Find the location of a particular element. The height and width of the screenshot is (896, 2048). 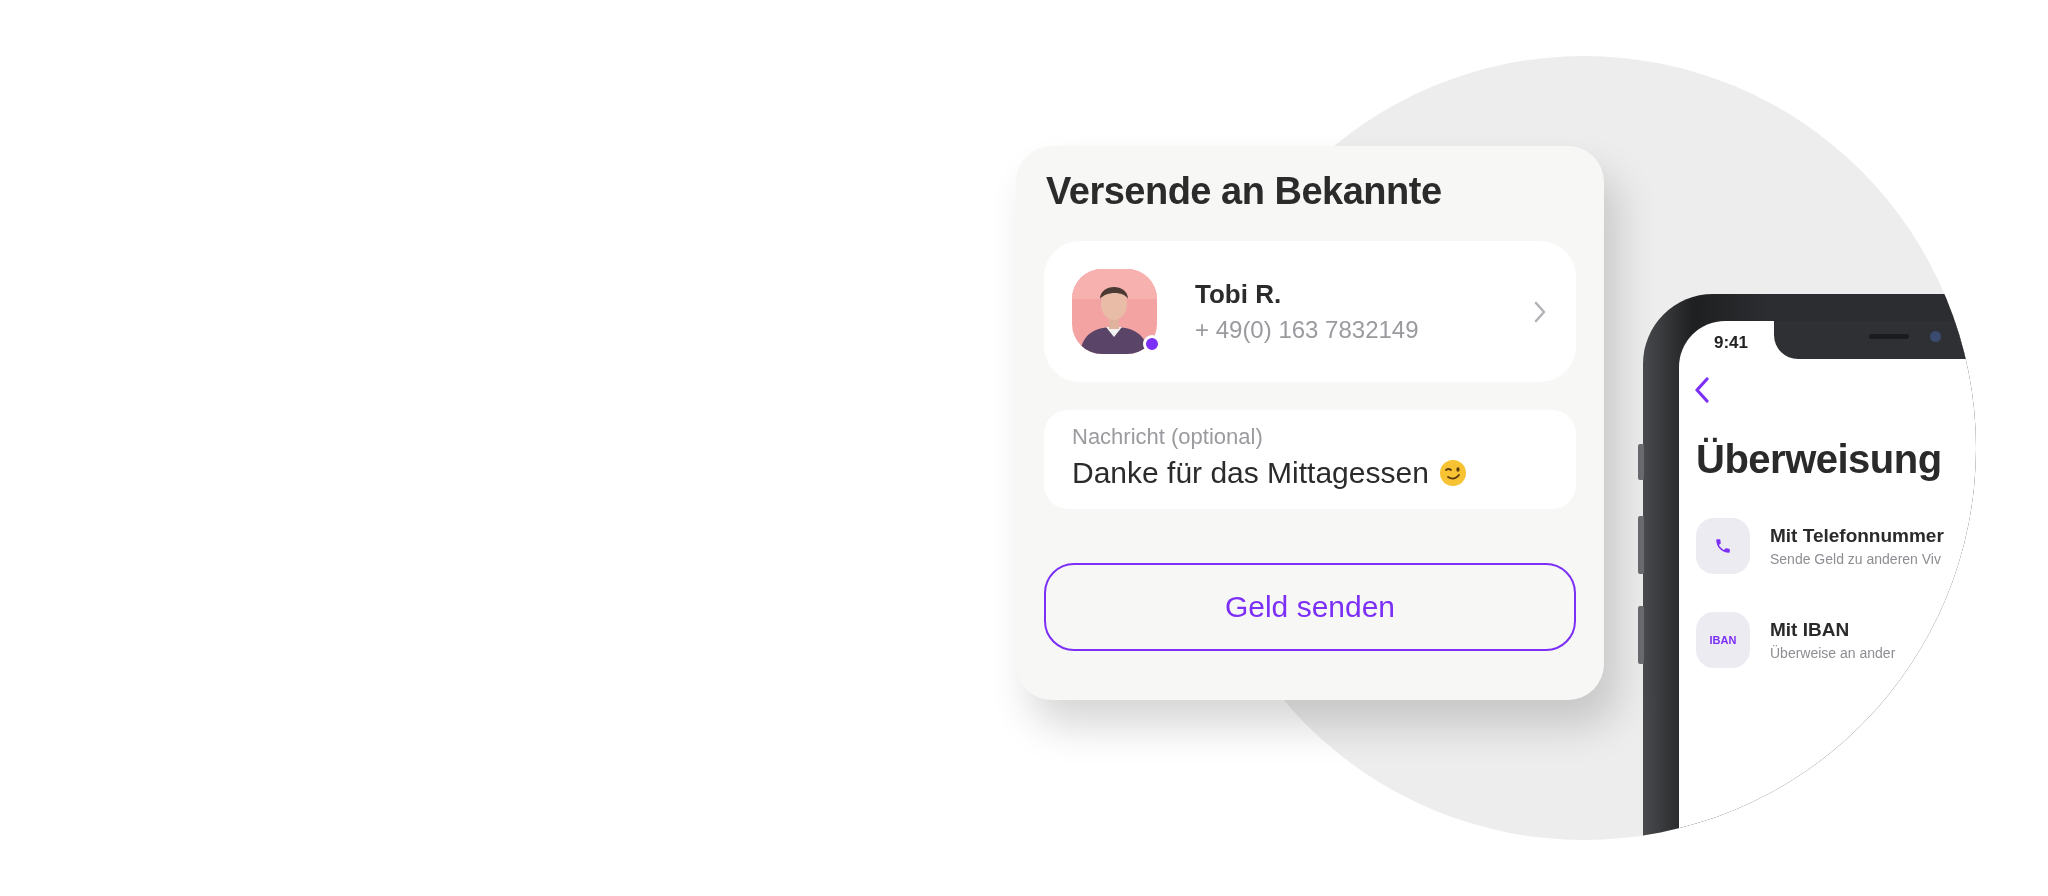

screen-title: Überweisung is located at coordinates (1819, 459).